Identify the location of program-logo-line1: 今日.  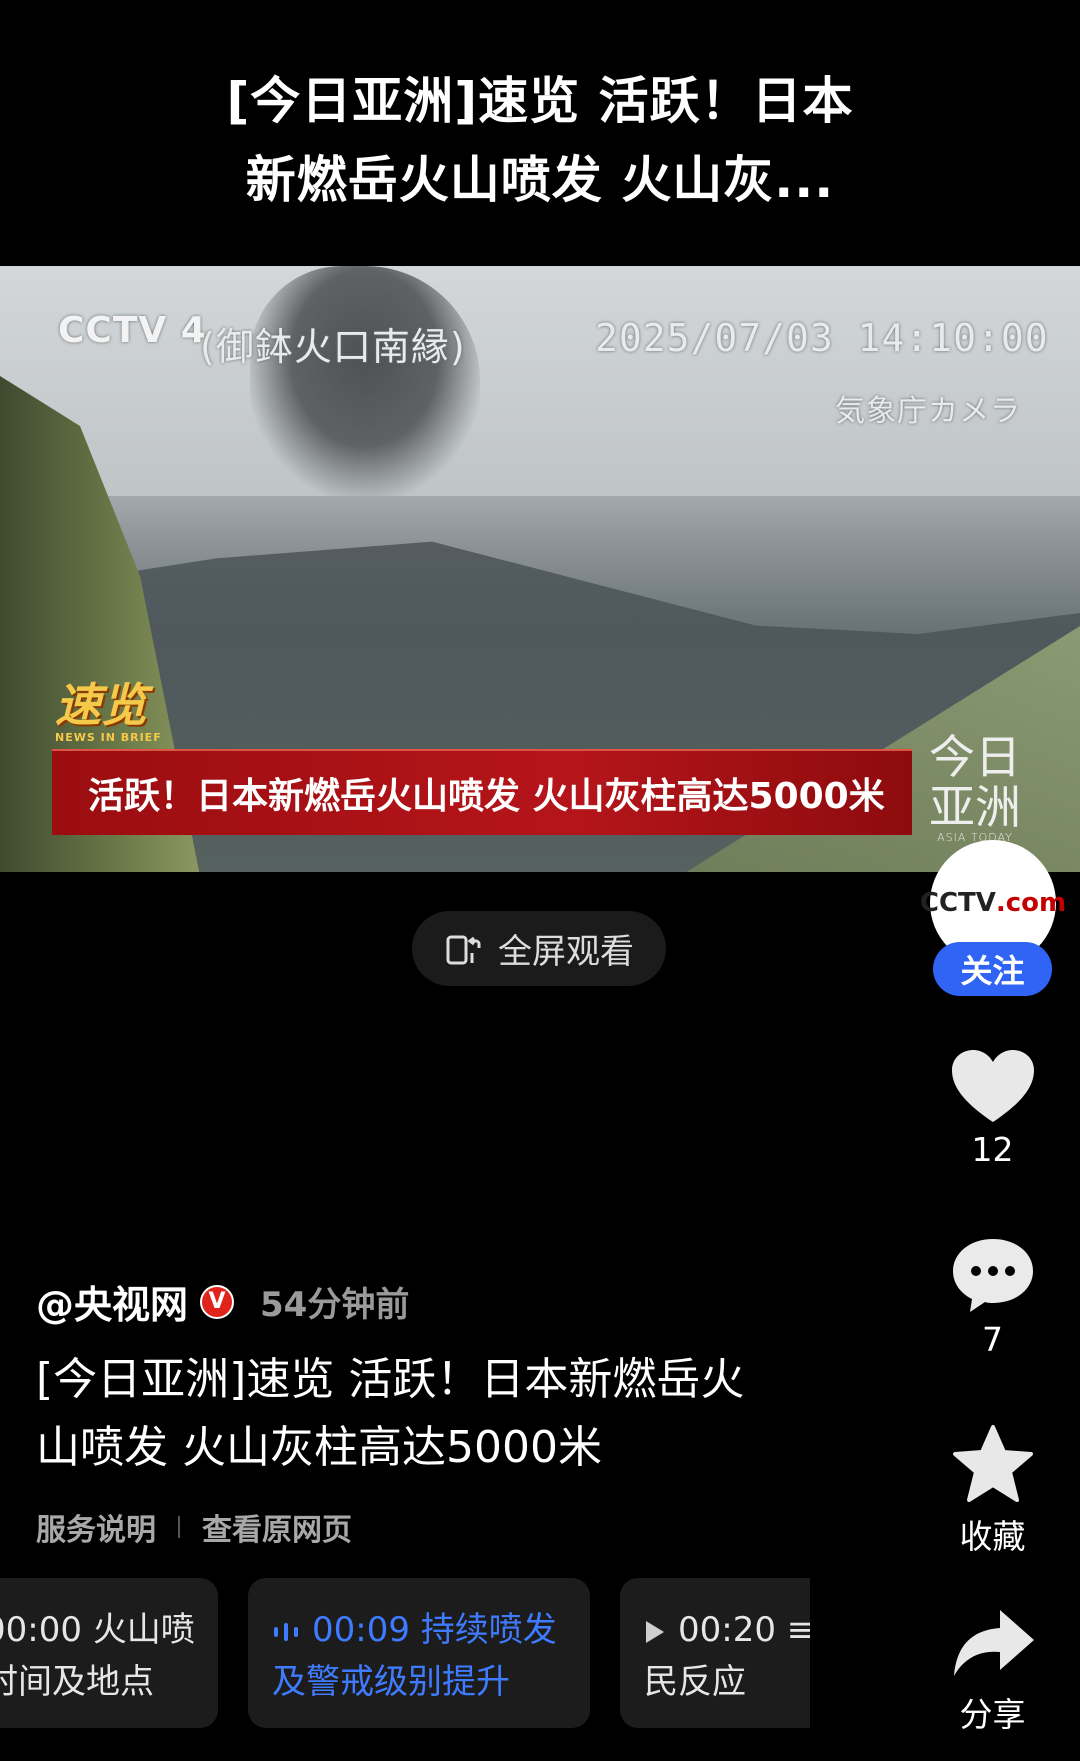
(975, 757).